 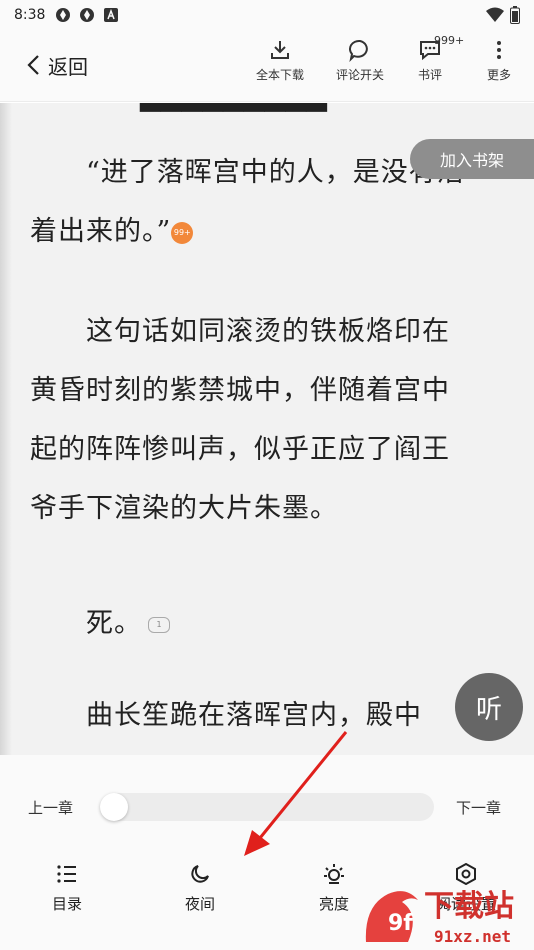 What do you see at coordinates (33, 65) in the screenshot?
I see `chevron-left-icon` at bounding box center [33, 65].